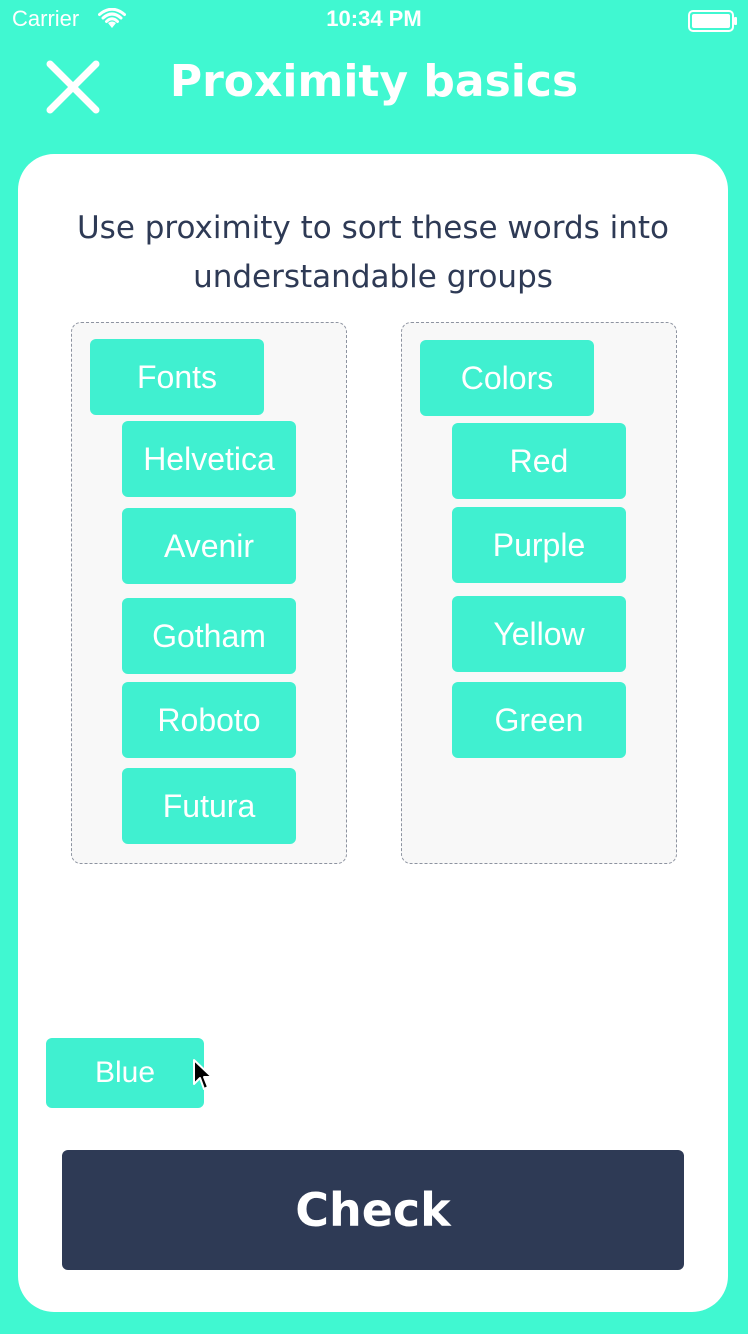 This screenshot has width=748, height=1334. What do you see at coordinates (209, 806) in the screenshot?
I see `word-chip-futura: Futura` at bounding box center [209, 806].